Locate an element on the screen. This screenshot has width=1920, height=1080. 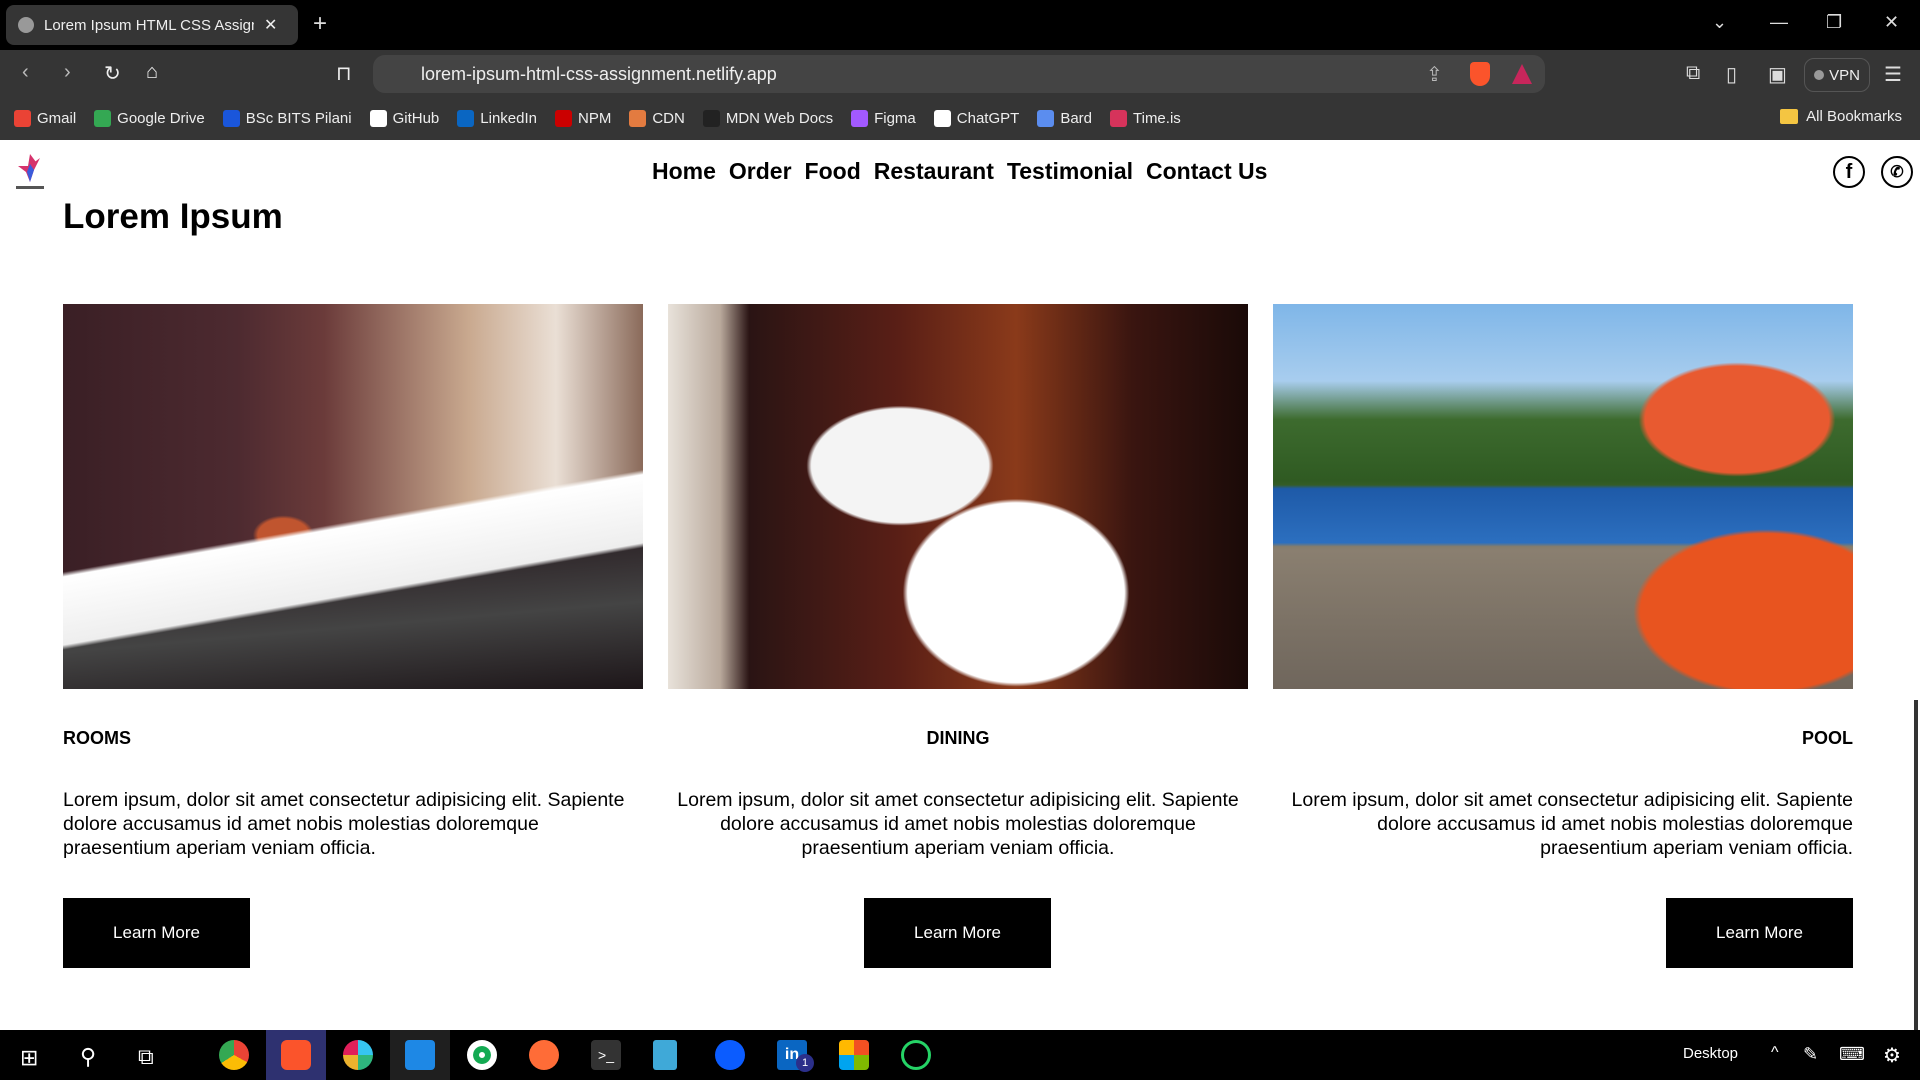
bookmark-label: ChatGPT is located at coordinates (988, 118).